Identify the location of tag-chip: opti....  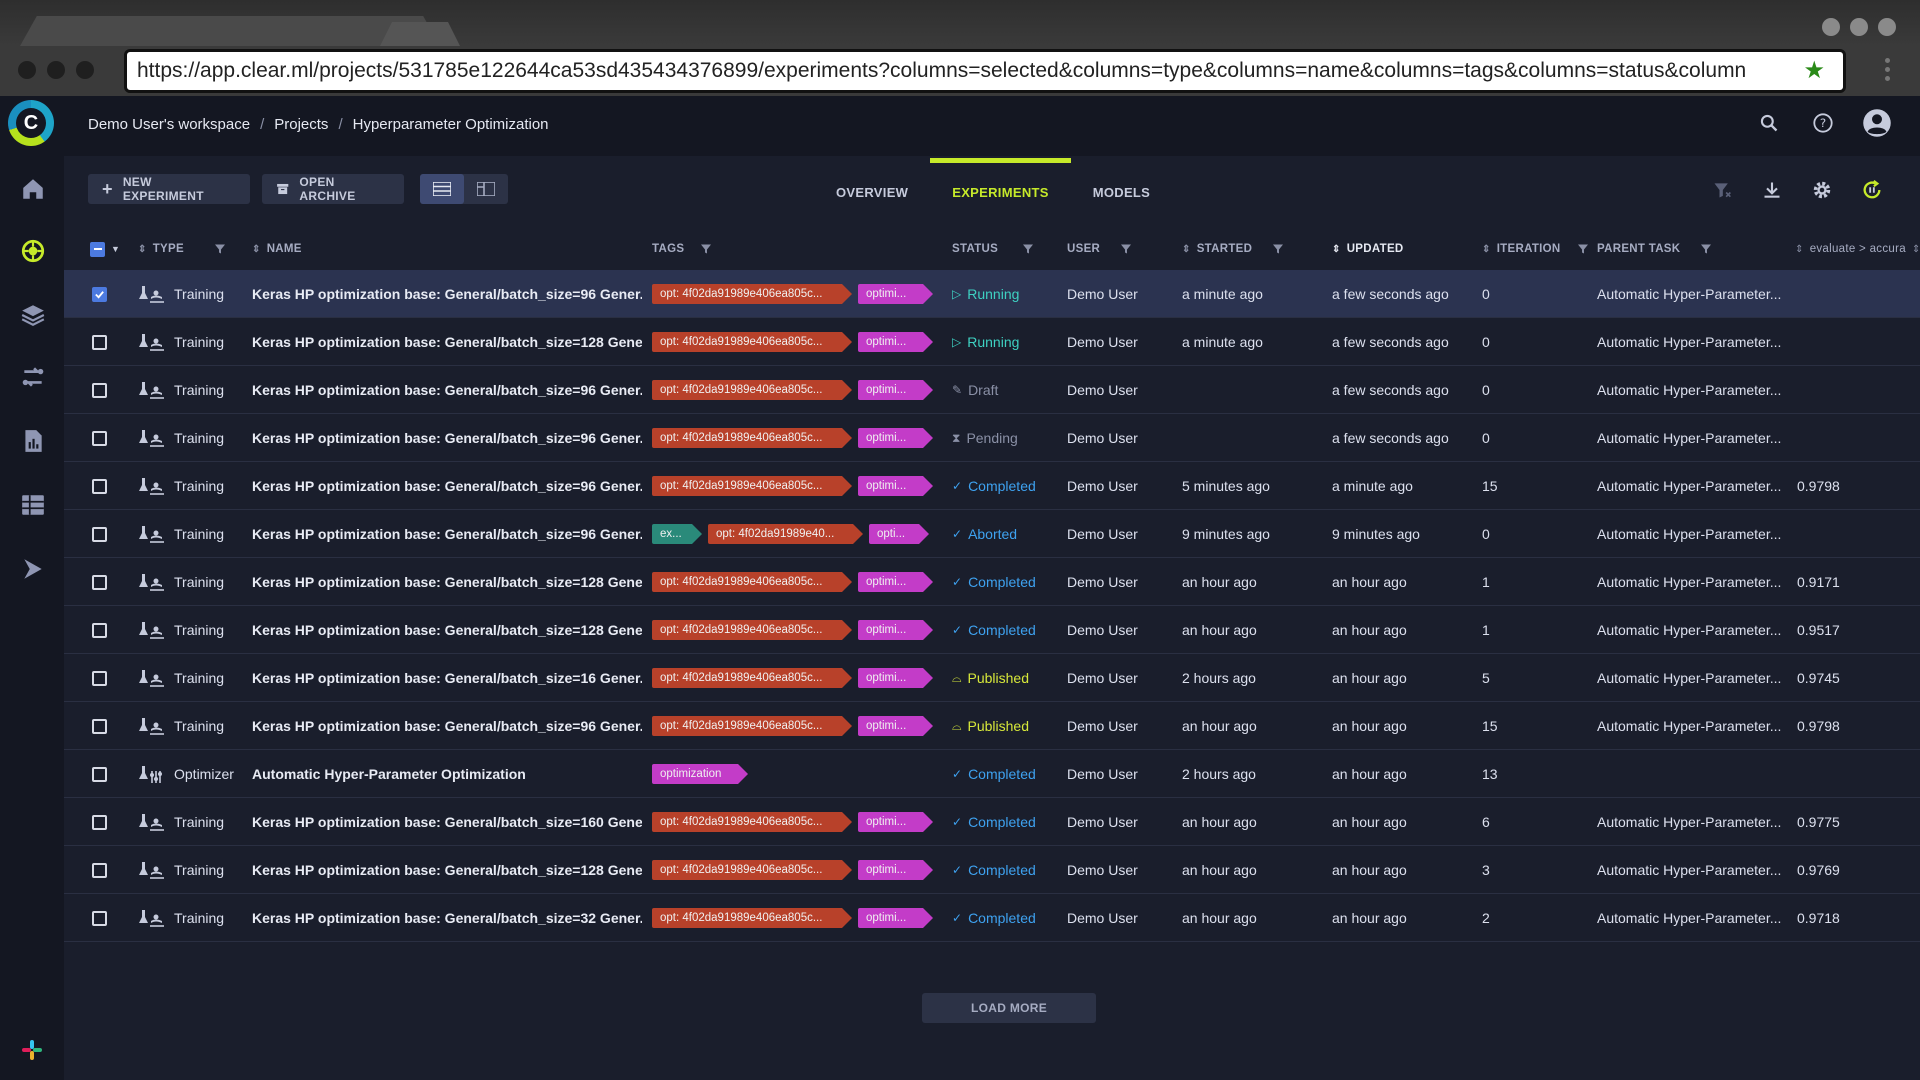
(899, 534).